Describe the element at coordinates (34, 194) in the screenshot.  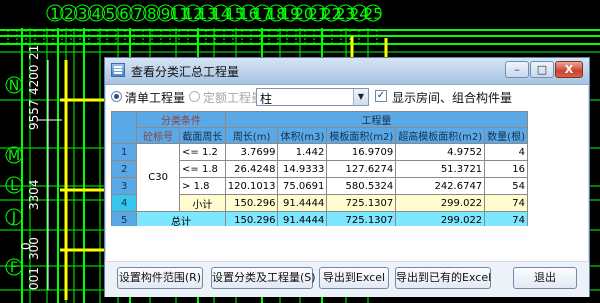
I see `dimension-text: 3304` at that location.